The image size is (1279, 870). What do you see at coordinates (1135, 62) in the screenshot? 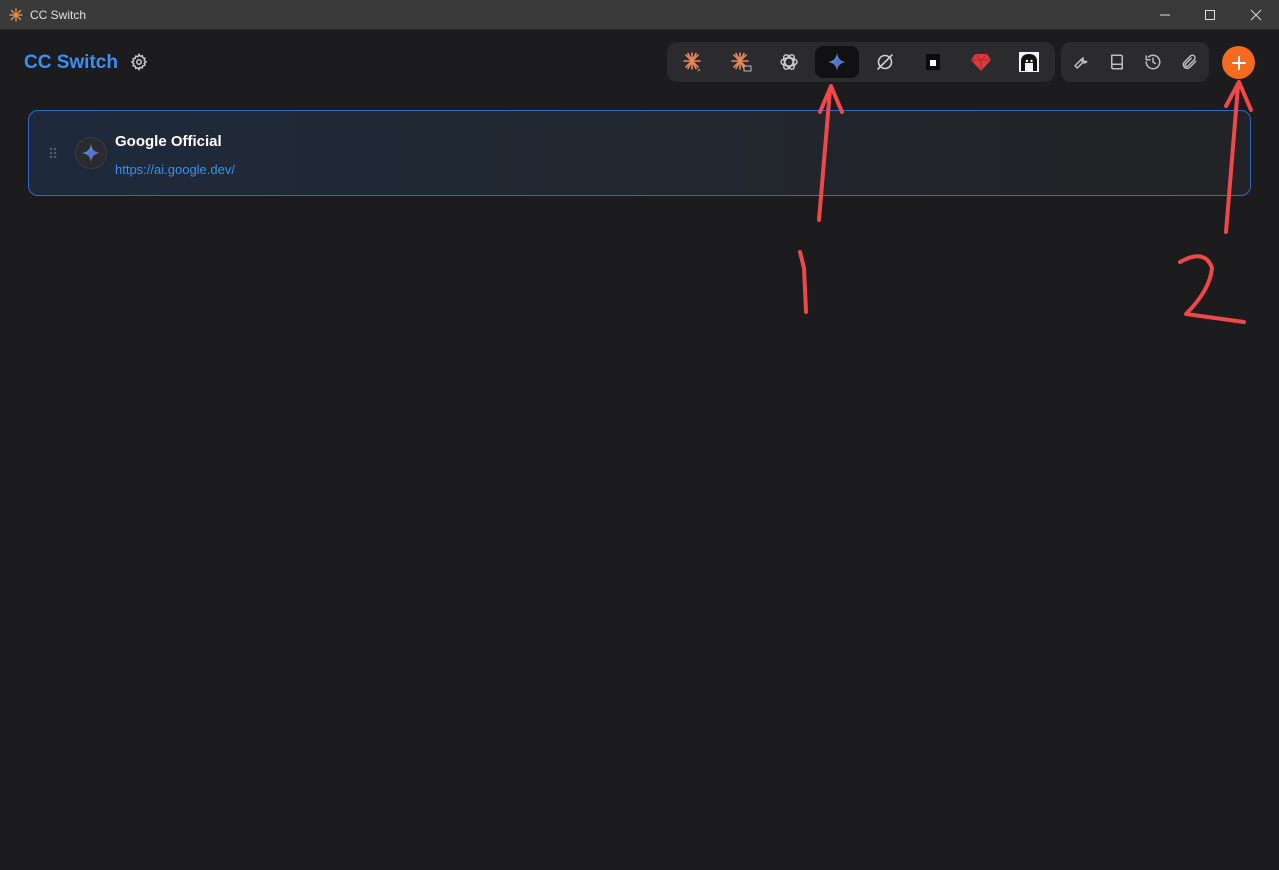
I see `tools-toolbar` at bounding box center [1135, 62].